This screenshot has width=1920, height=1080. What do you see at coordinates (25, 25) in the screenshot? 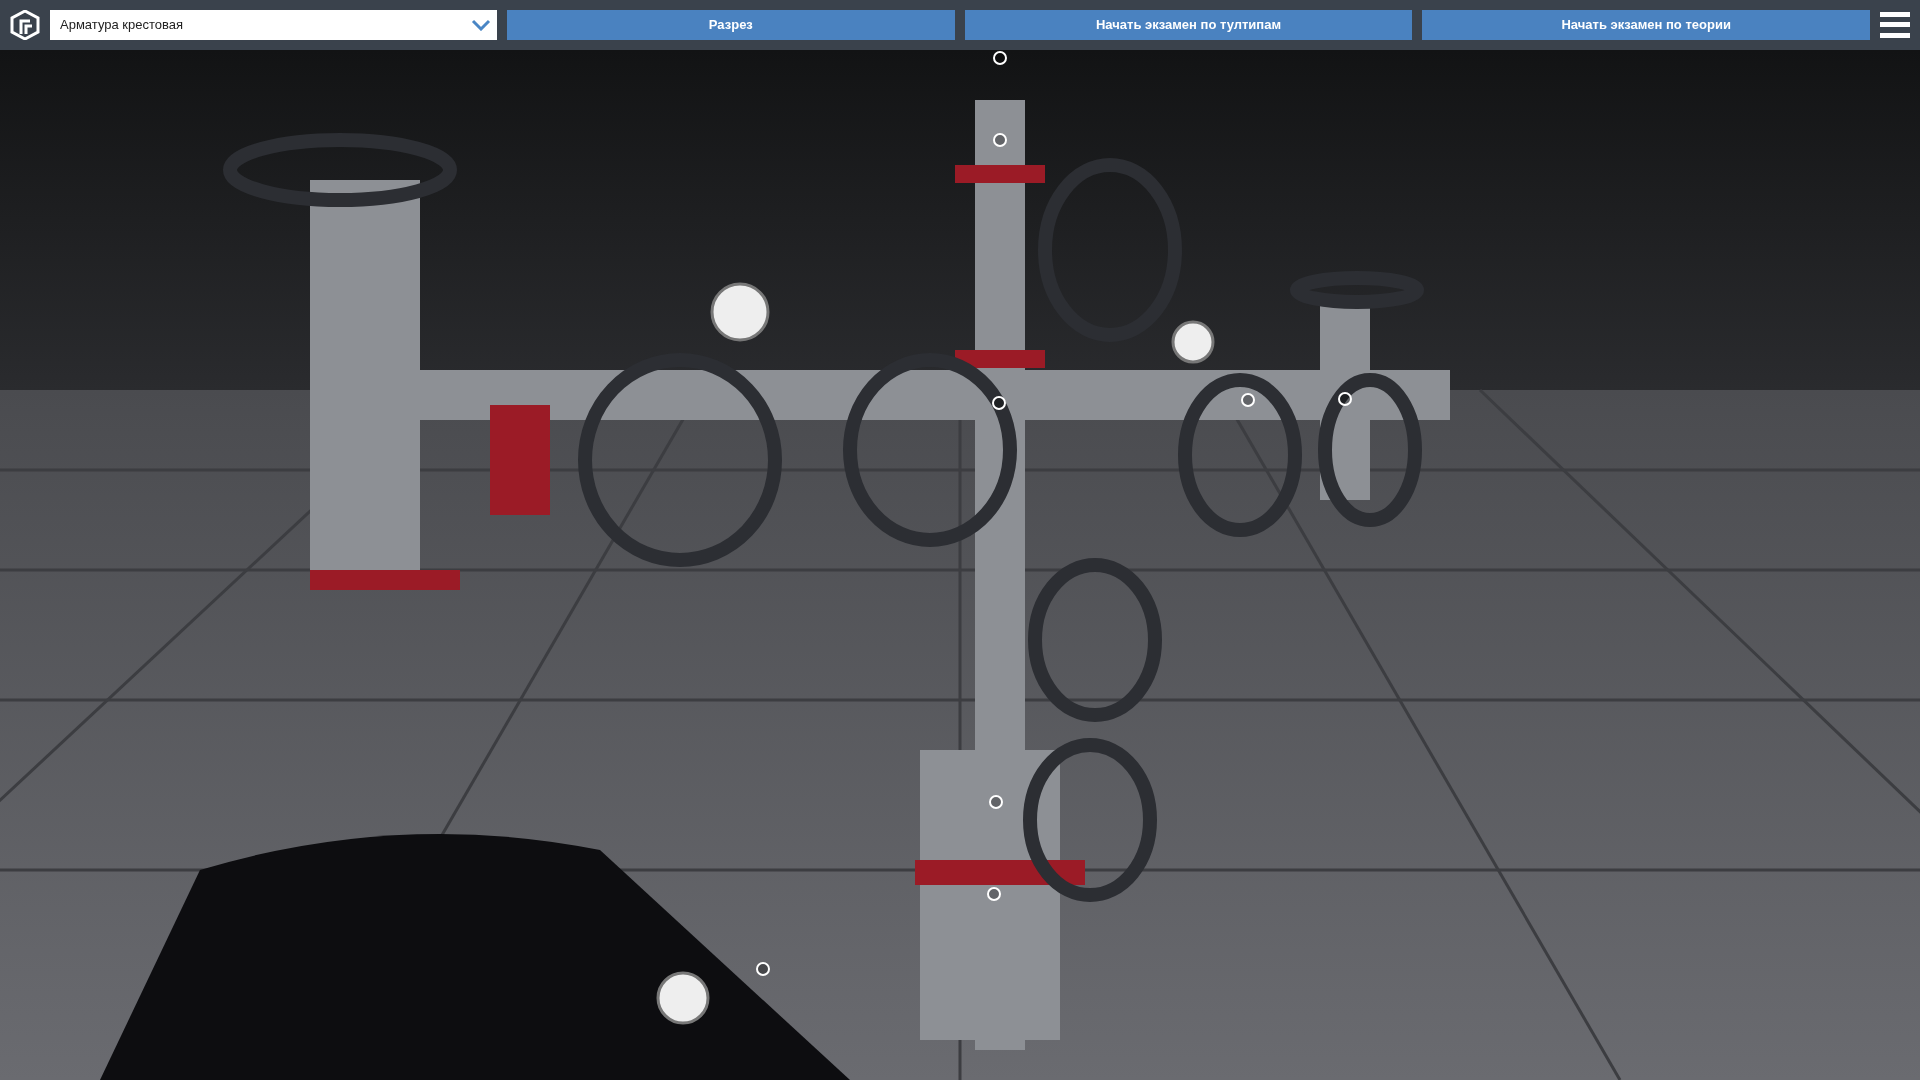
I see `logo-icon` at bounding box center [25, 25].